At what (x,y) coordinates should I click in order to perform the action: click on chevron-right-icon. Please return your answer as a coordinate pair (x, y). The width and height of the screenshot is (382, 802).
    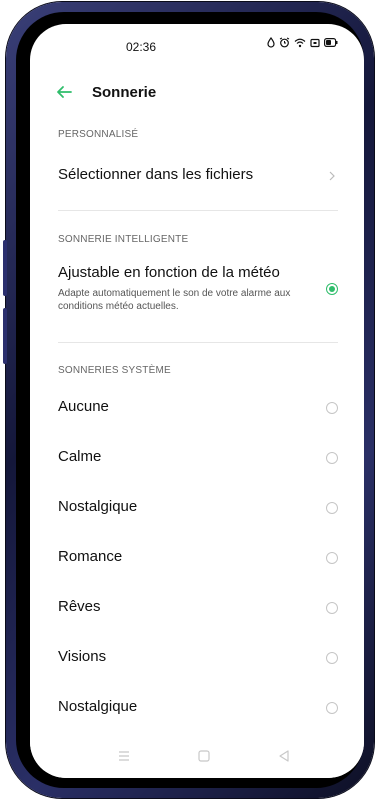
    Looking at the image, I should click on (332, 176).